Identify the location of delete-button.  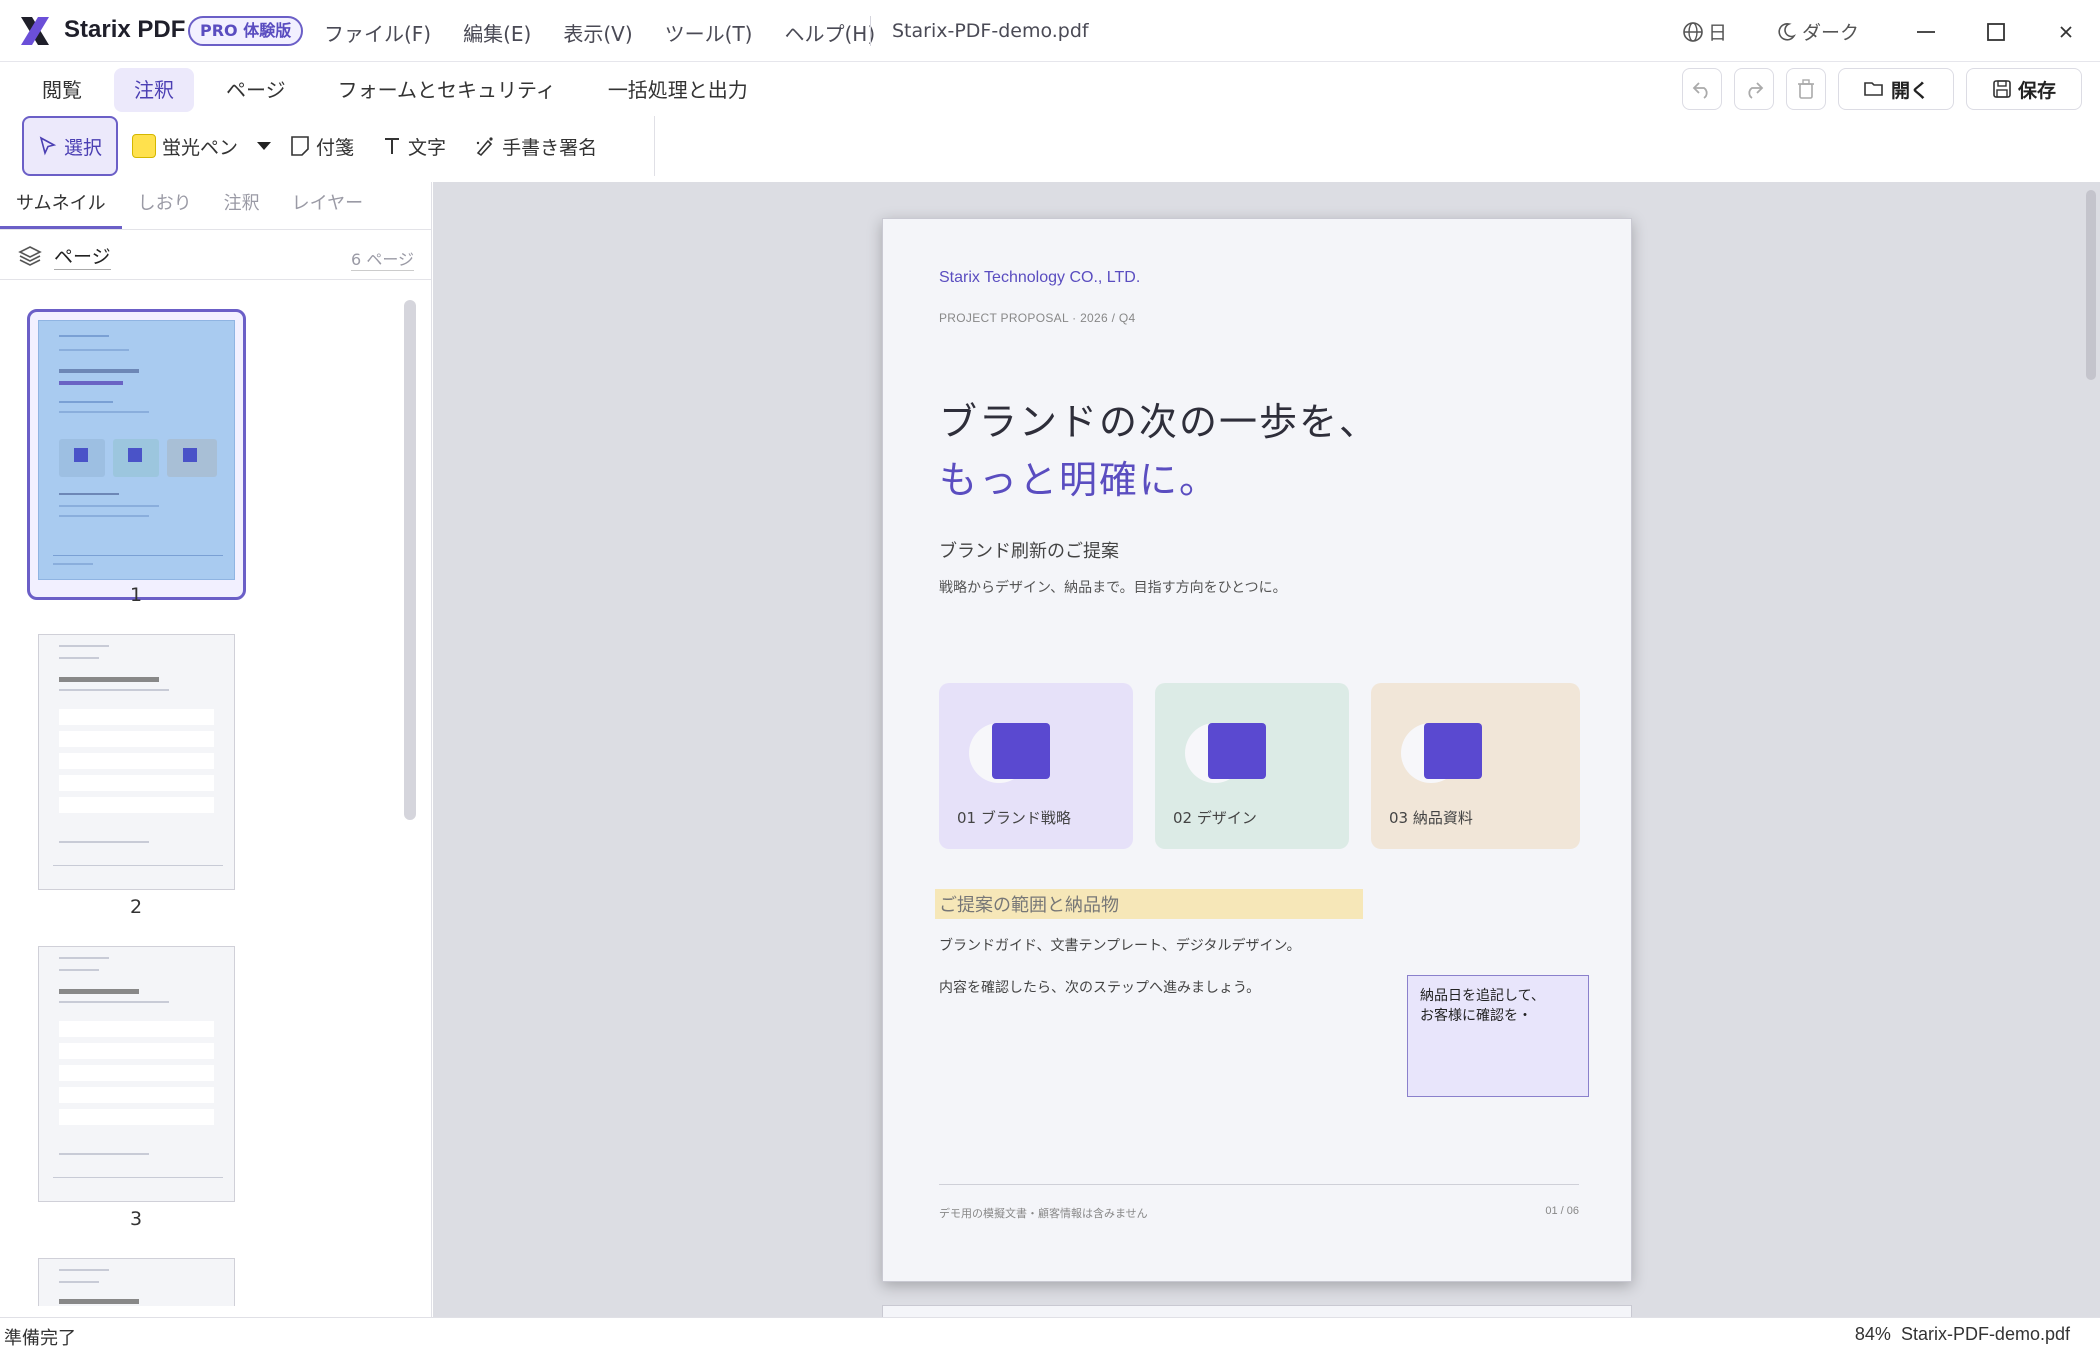
(1806, 89).